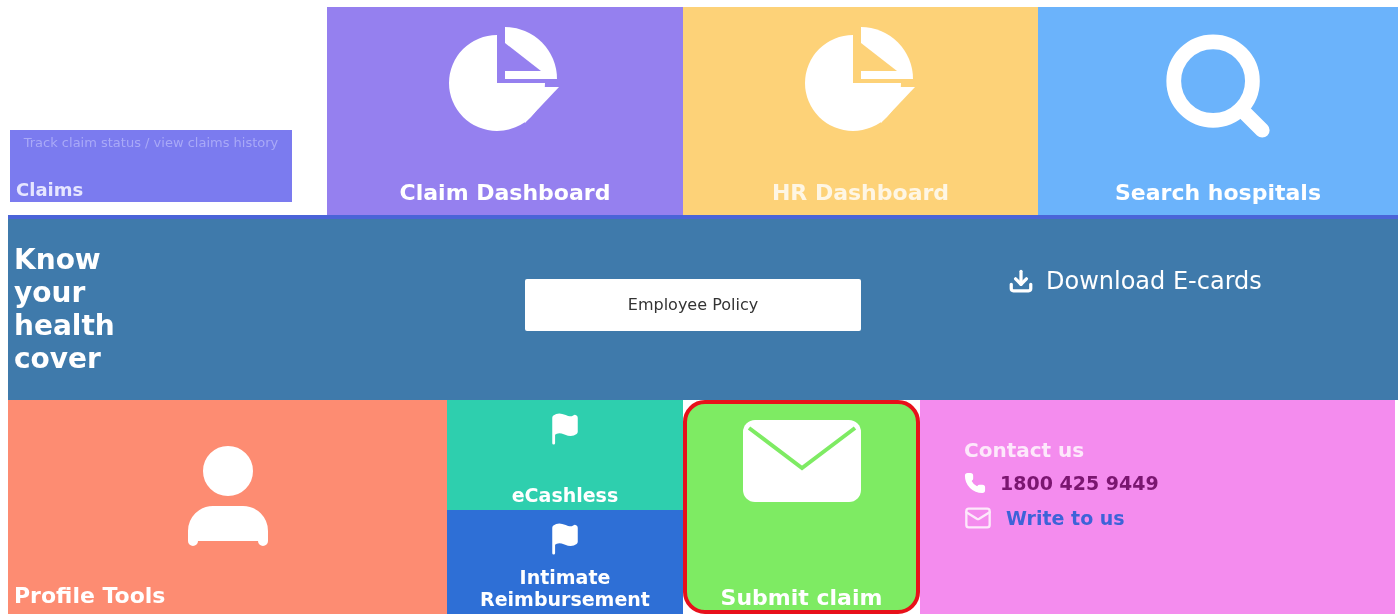 The image size is (1398, 614). What do you see at coordinates (89, 595) in the screenshot?
I see `tile-label: Profile Tools` at bounding box center [89, 595].